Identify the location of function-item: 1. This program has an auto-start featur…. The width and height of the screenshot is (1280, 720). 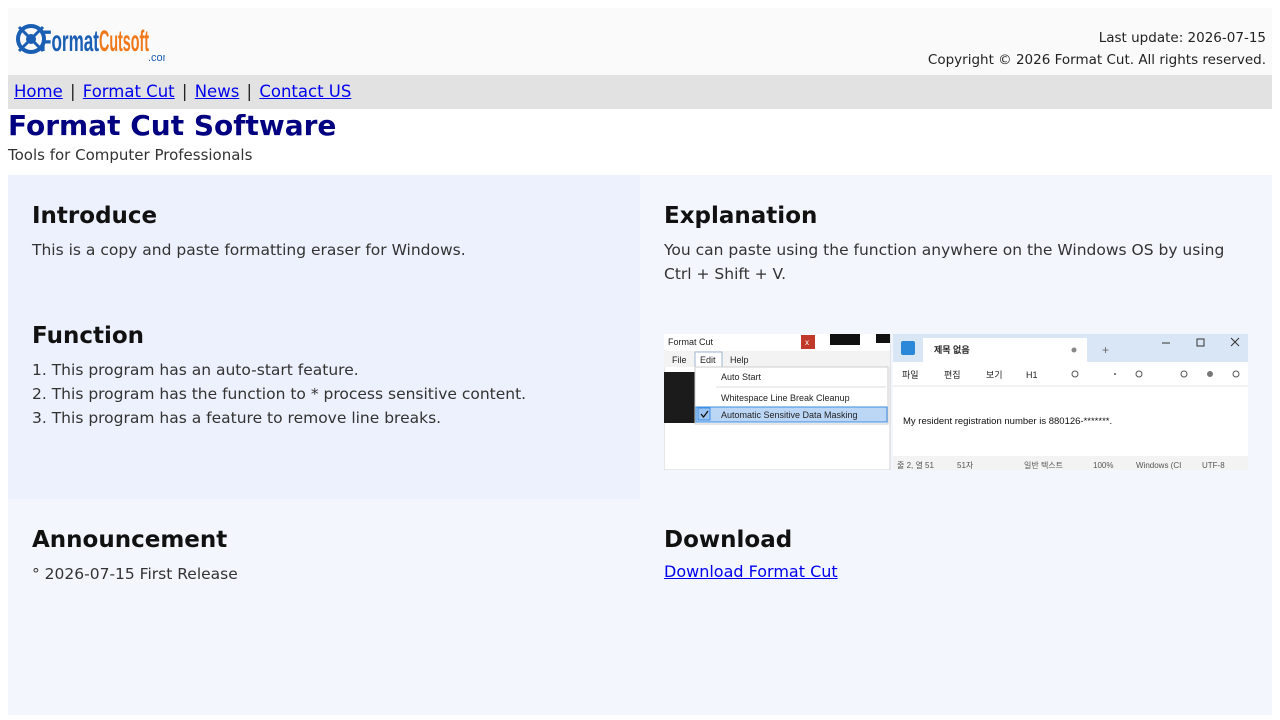
(195, 370).